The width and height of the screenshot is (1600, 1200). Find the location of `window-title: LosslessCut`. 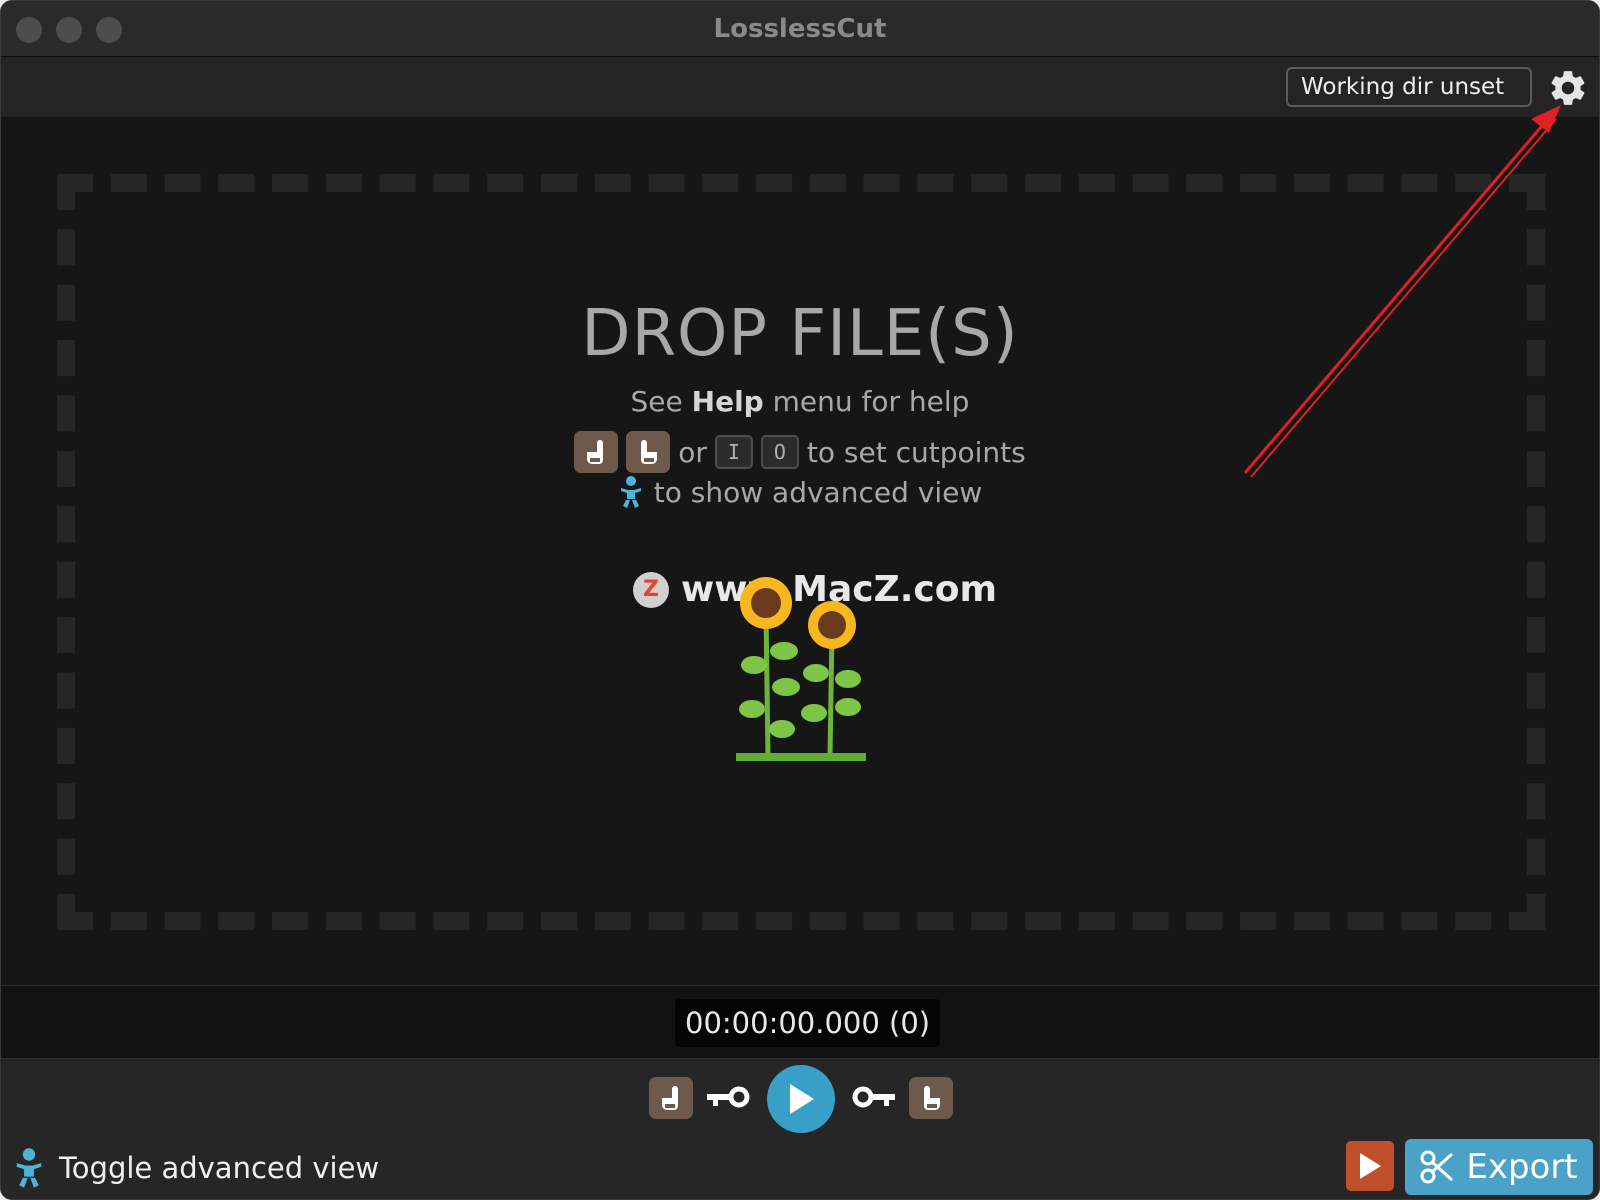

window-title: LosslessCut is located at coordinates (800, 29).